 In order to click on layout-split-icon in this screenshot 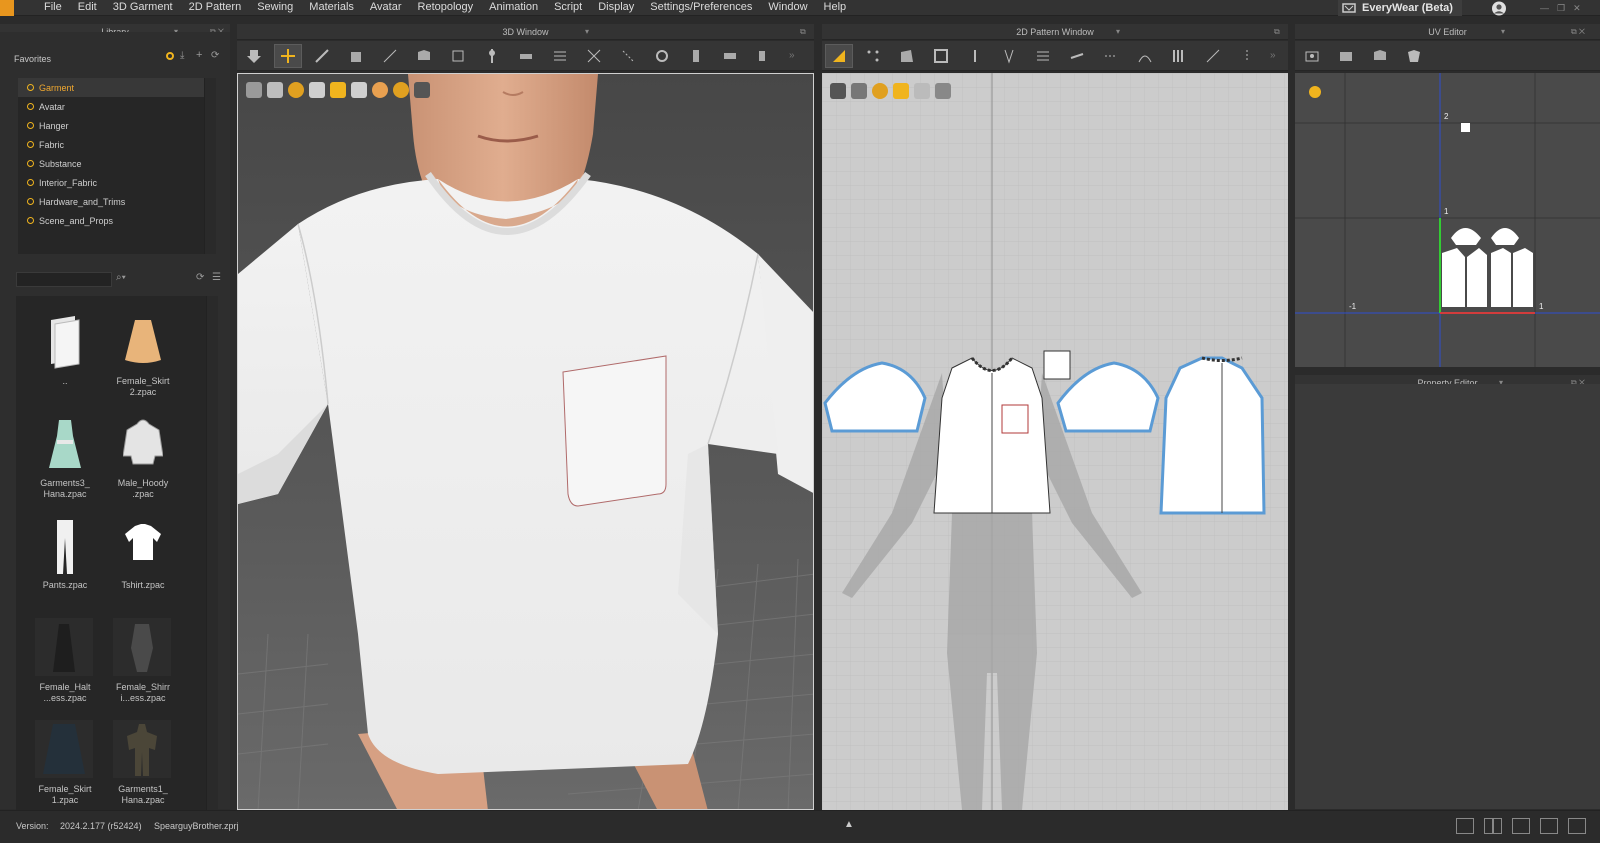, I will do `click(1493, 826)`.